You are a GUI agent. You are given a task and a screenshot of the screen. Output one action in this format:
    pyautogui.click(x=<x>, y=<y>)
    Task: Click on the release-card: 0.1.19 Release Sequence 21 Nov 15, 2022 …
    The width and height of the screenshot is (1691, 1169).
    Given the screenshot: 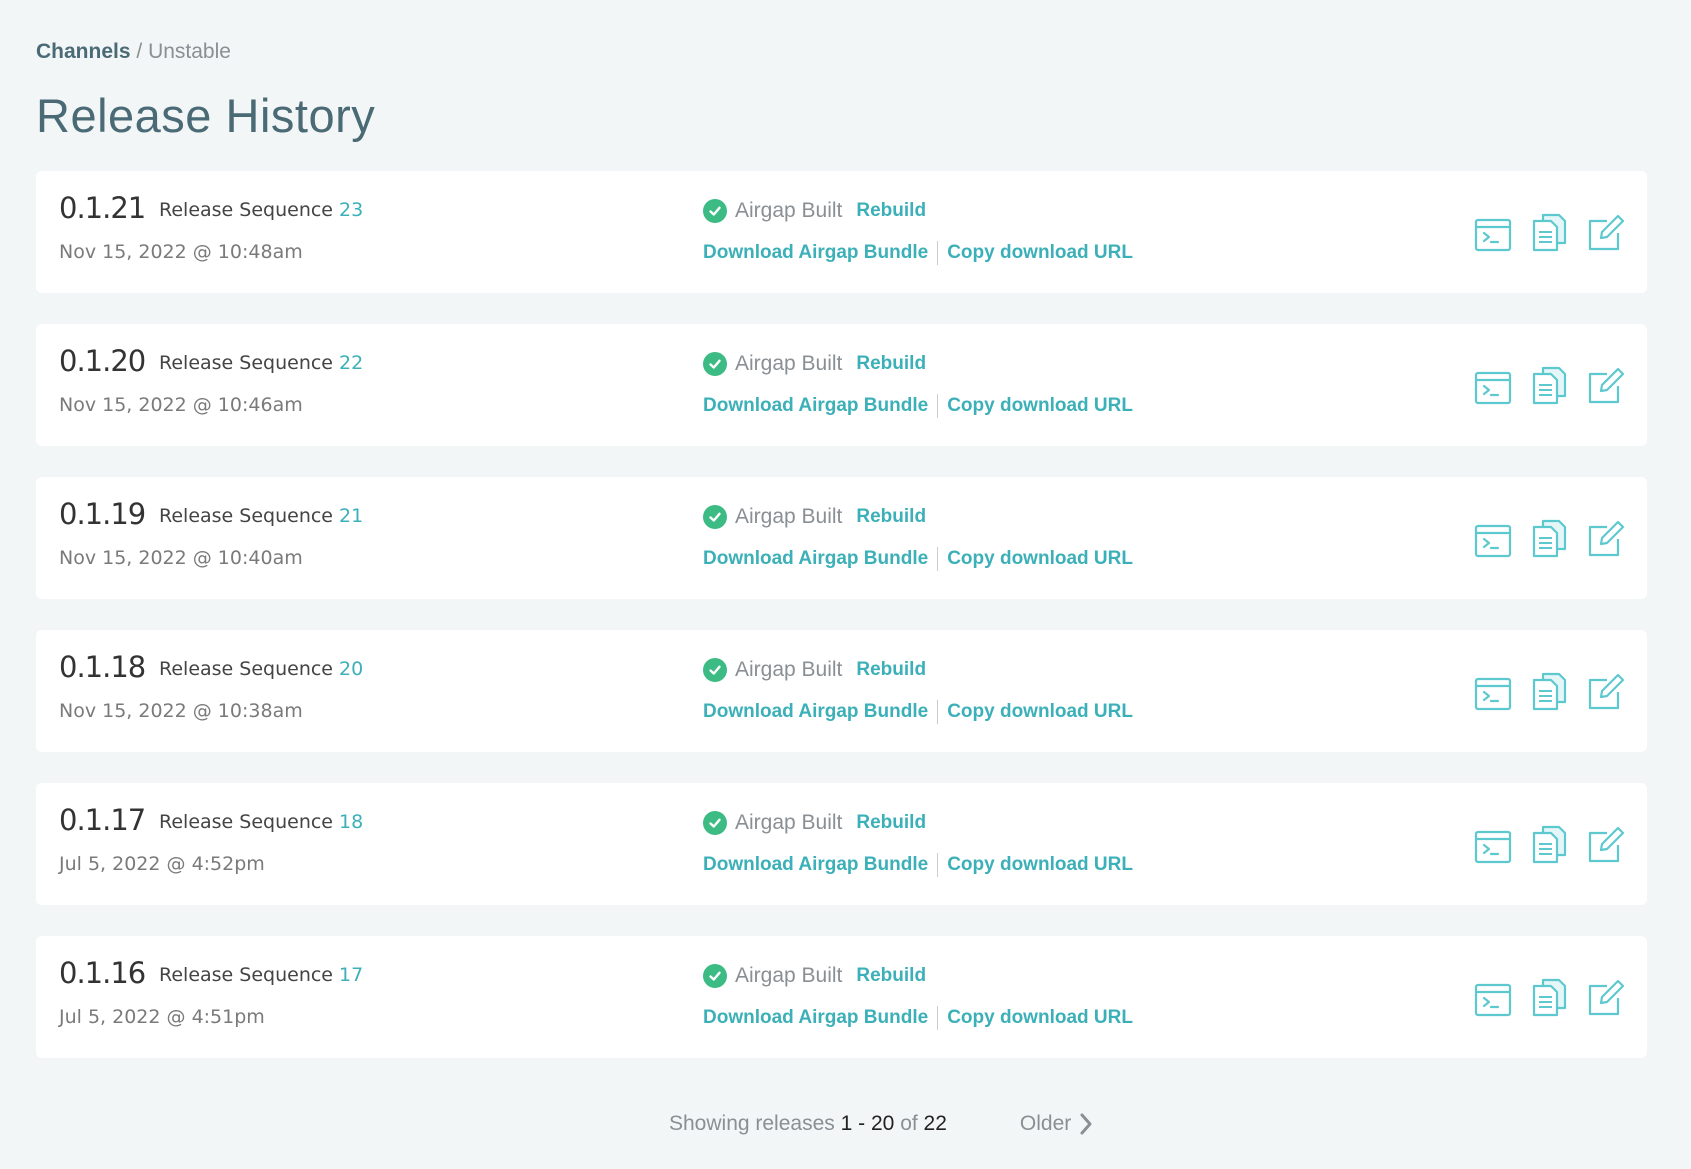 What is the action you would take?
    pyautogui.click(x=841, y=538)
    